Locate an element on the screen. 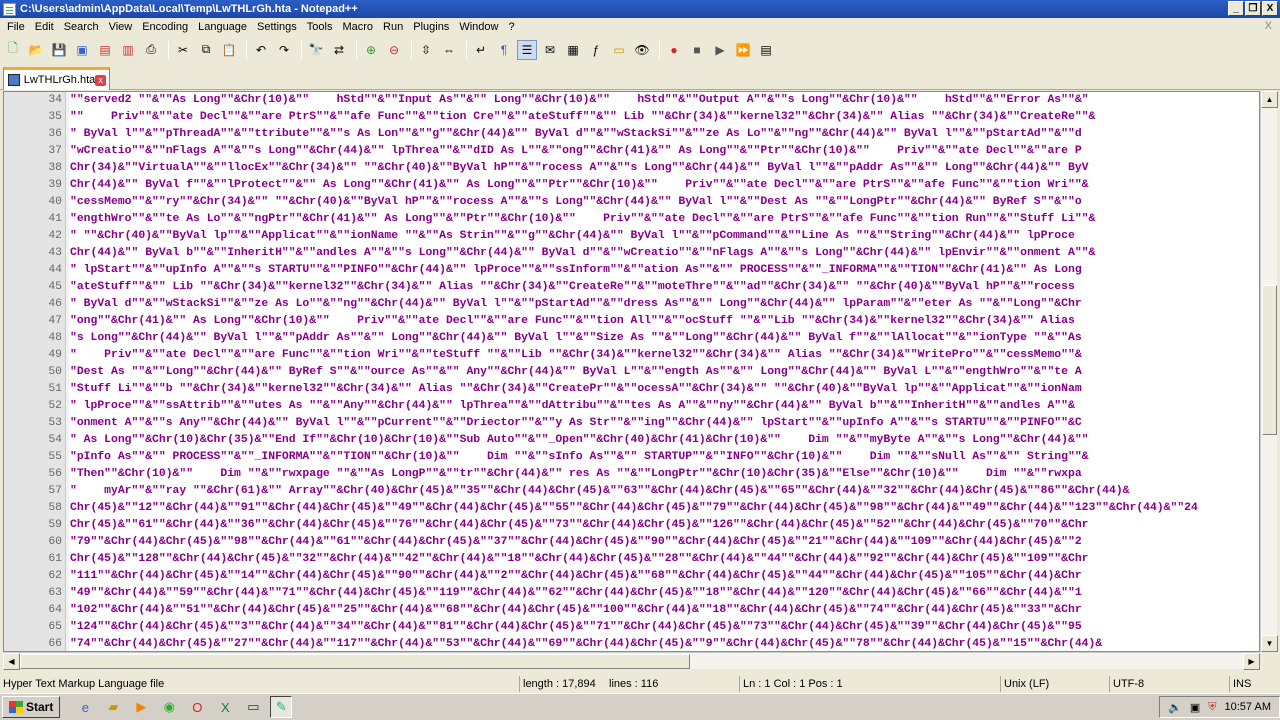  notepadpp-icon: ✎ is located at coordinates (281, 707).